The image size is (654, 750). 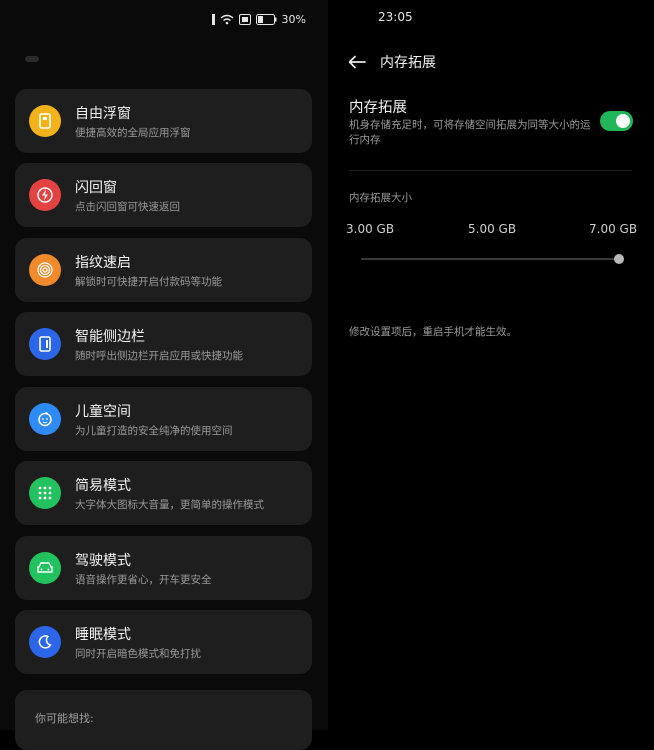 What do you see at coordinates (32, 59) in the screenshot?
I see `header-blur` at bounding box center [32, 59].